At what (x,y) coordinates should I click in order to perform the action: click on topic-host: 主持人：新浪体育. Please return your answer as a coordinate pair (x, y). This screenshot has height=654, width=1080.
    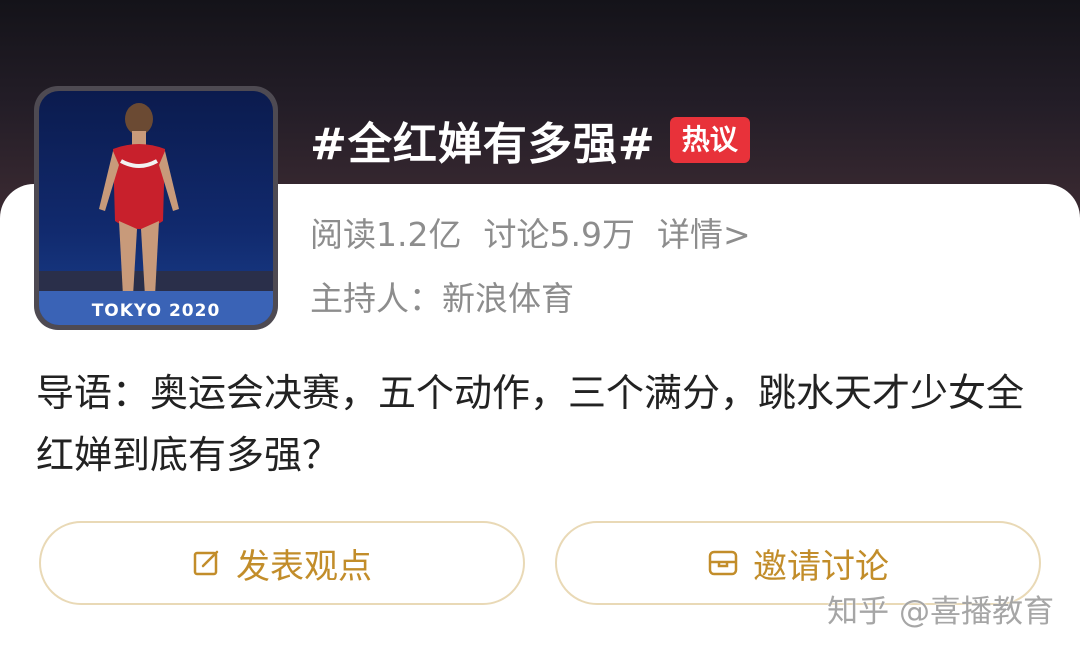
    Looking at the image, I should click on (442, 298).